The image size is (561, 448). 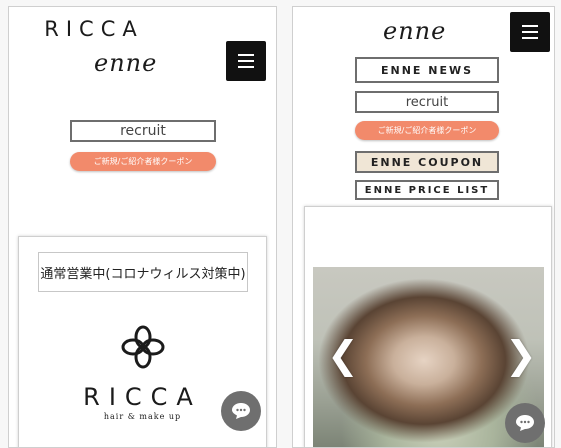 I want to click on enne-news-button: ENNE NEWS, so click(x=427, y=70).